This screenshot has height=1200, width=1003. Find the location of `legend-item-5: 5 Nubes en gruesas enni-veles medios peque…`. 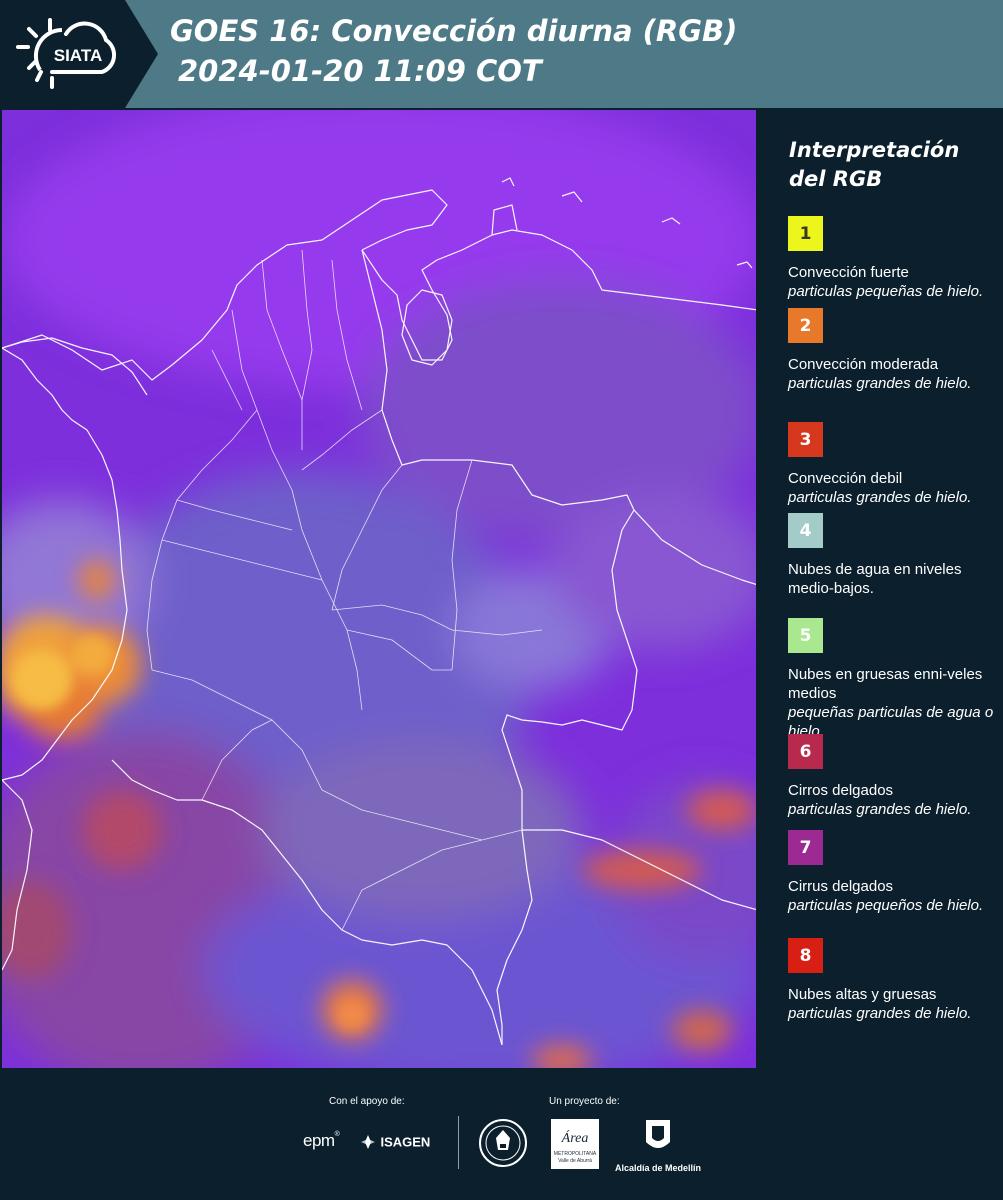

legend-item-5: 5 Nubes en gruesas enni-veles medios peque… is located at coordinates (893, 679).